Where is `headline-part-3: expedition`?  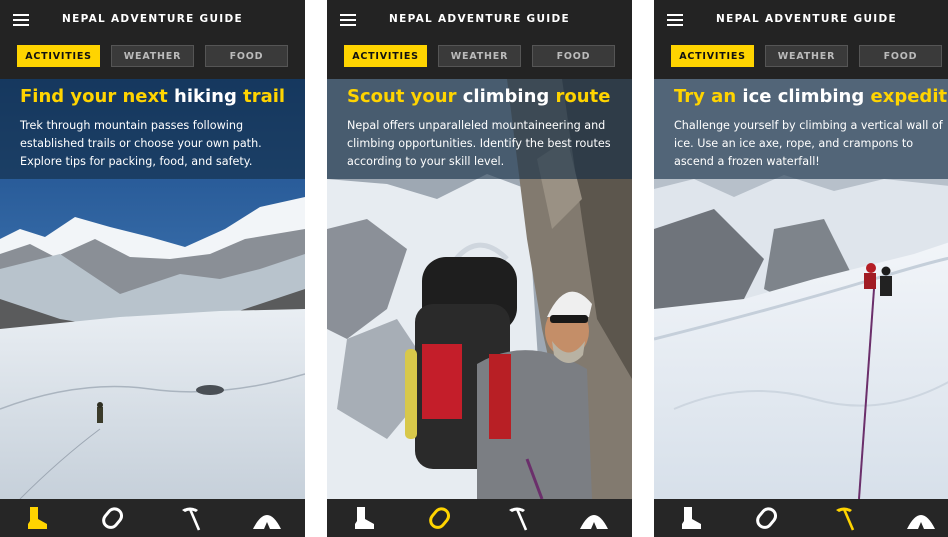 headline-part-3: expedition is located at coordinates (909, 96).